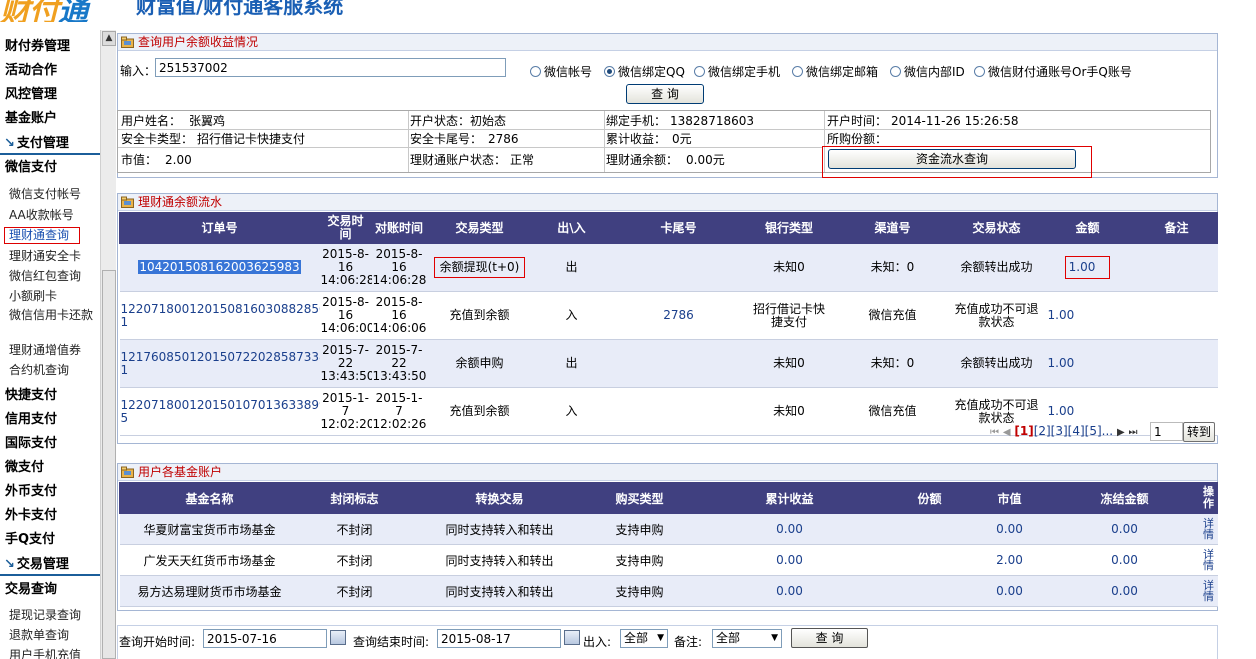  I want to click on col-remark: 备注, so click(1176, 228).